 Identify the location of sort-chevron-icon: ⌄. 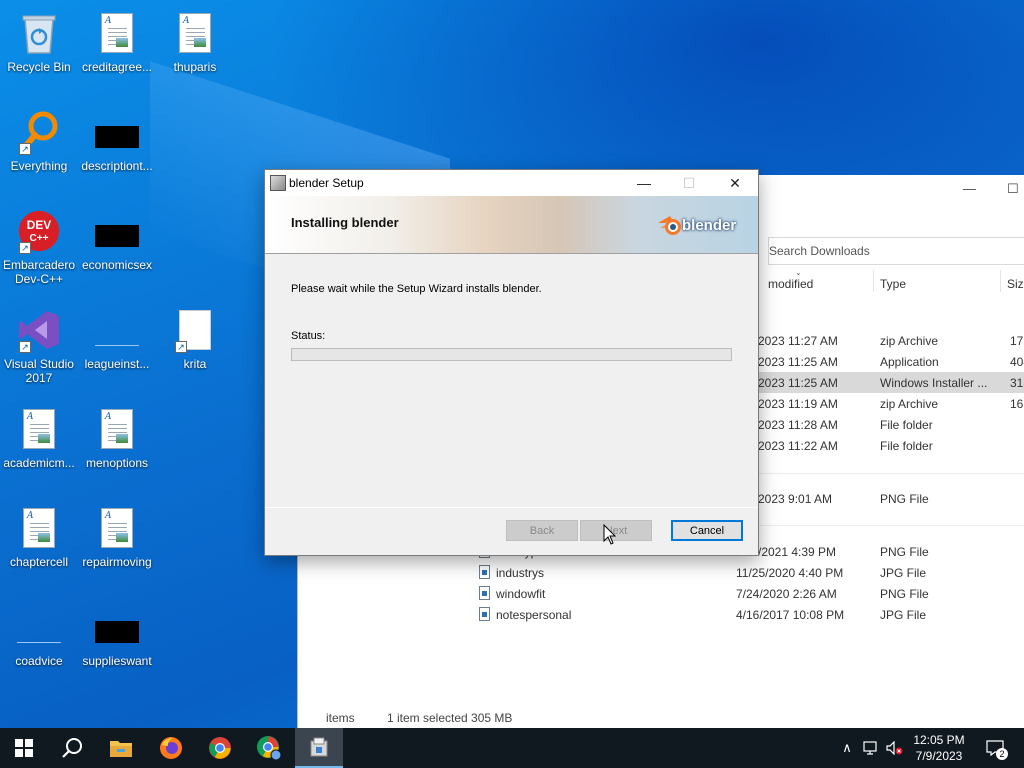
(798, 272).